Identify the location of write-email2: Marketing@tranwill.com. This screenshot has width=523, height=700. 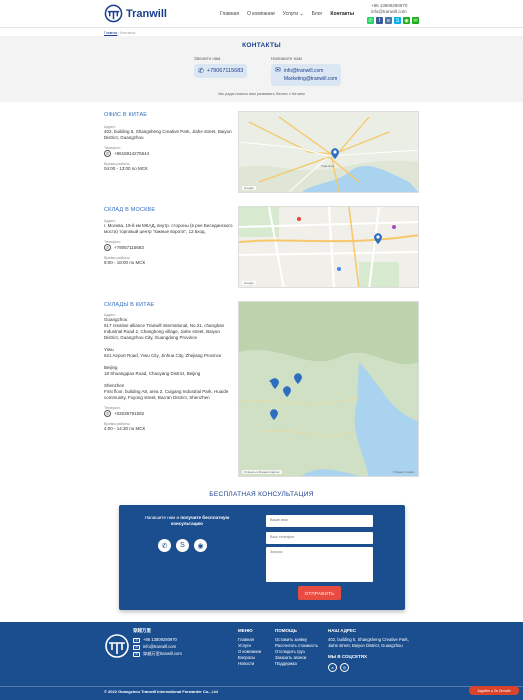
(310, 79).